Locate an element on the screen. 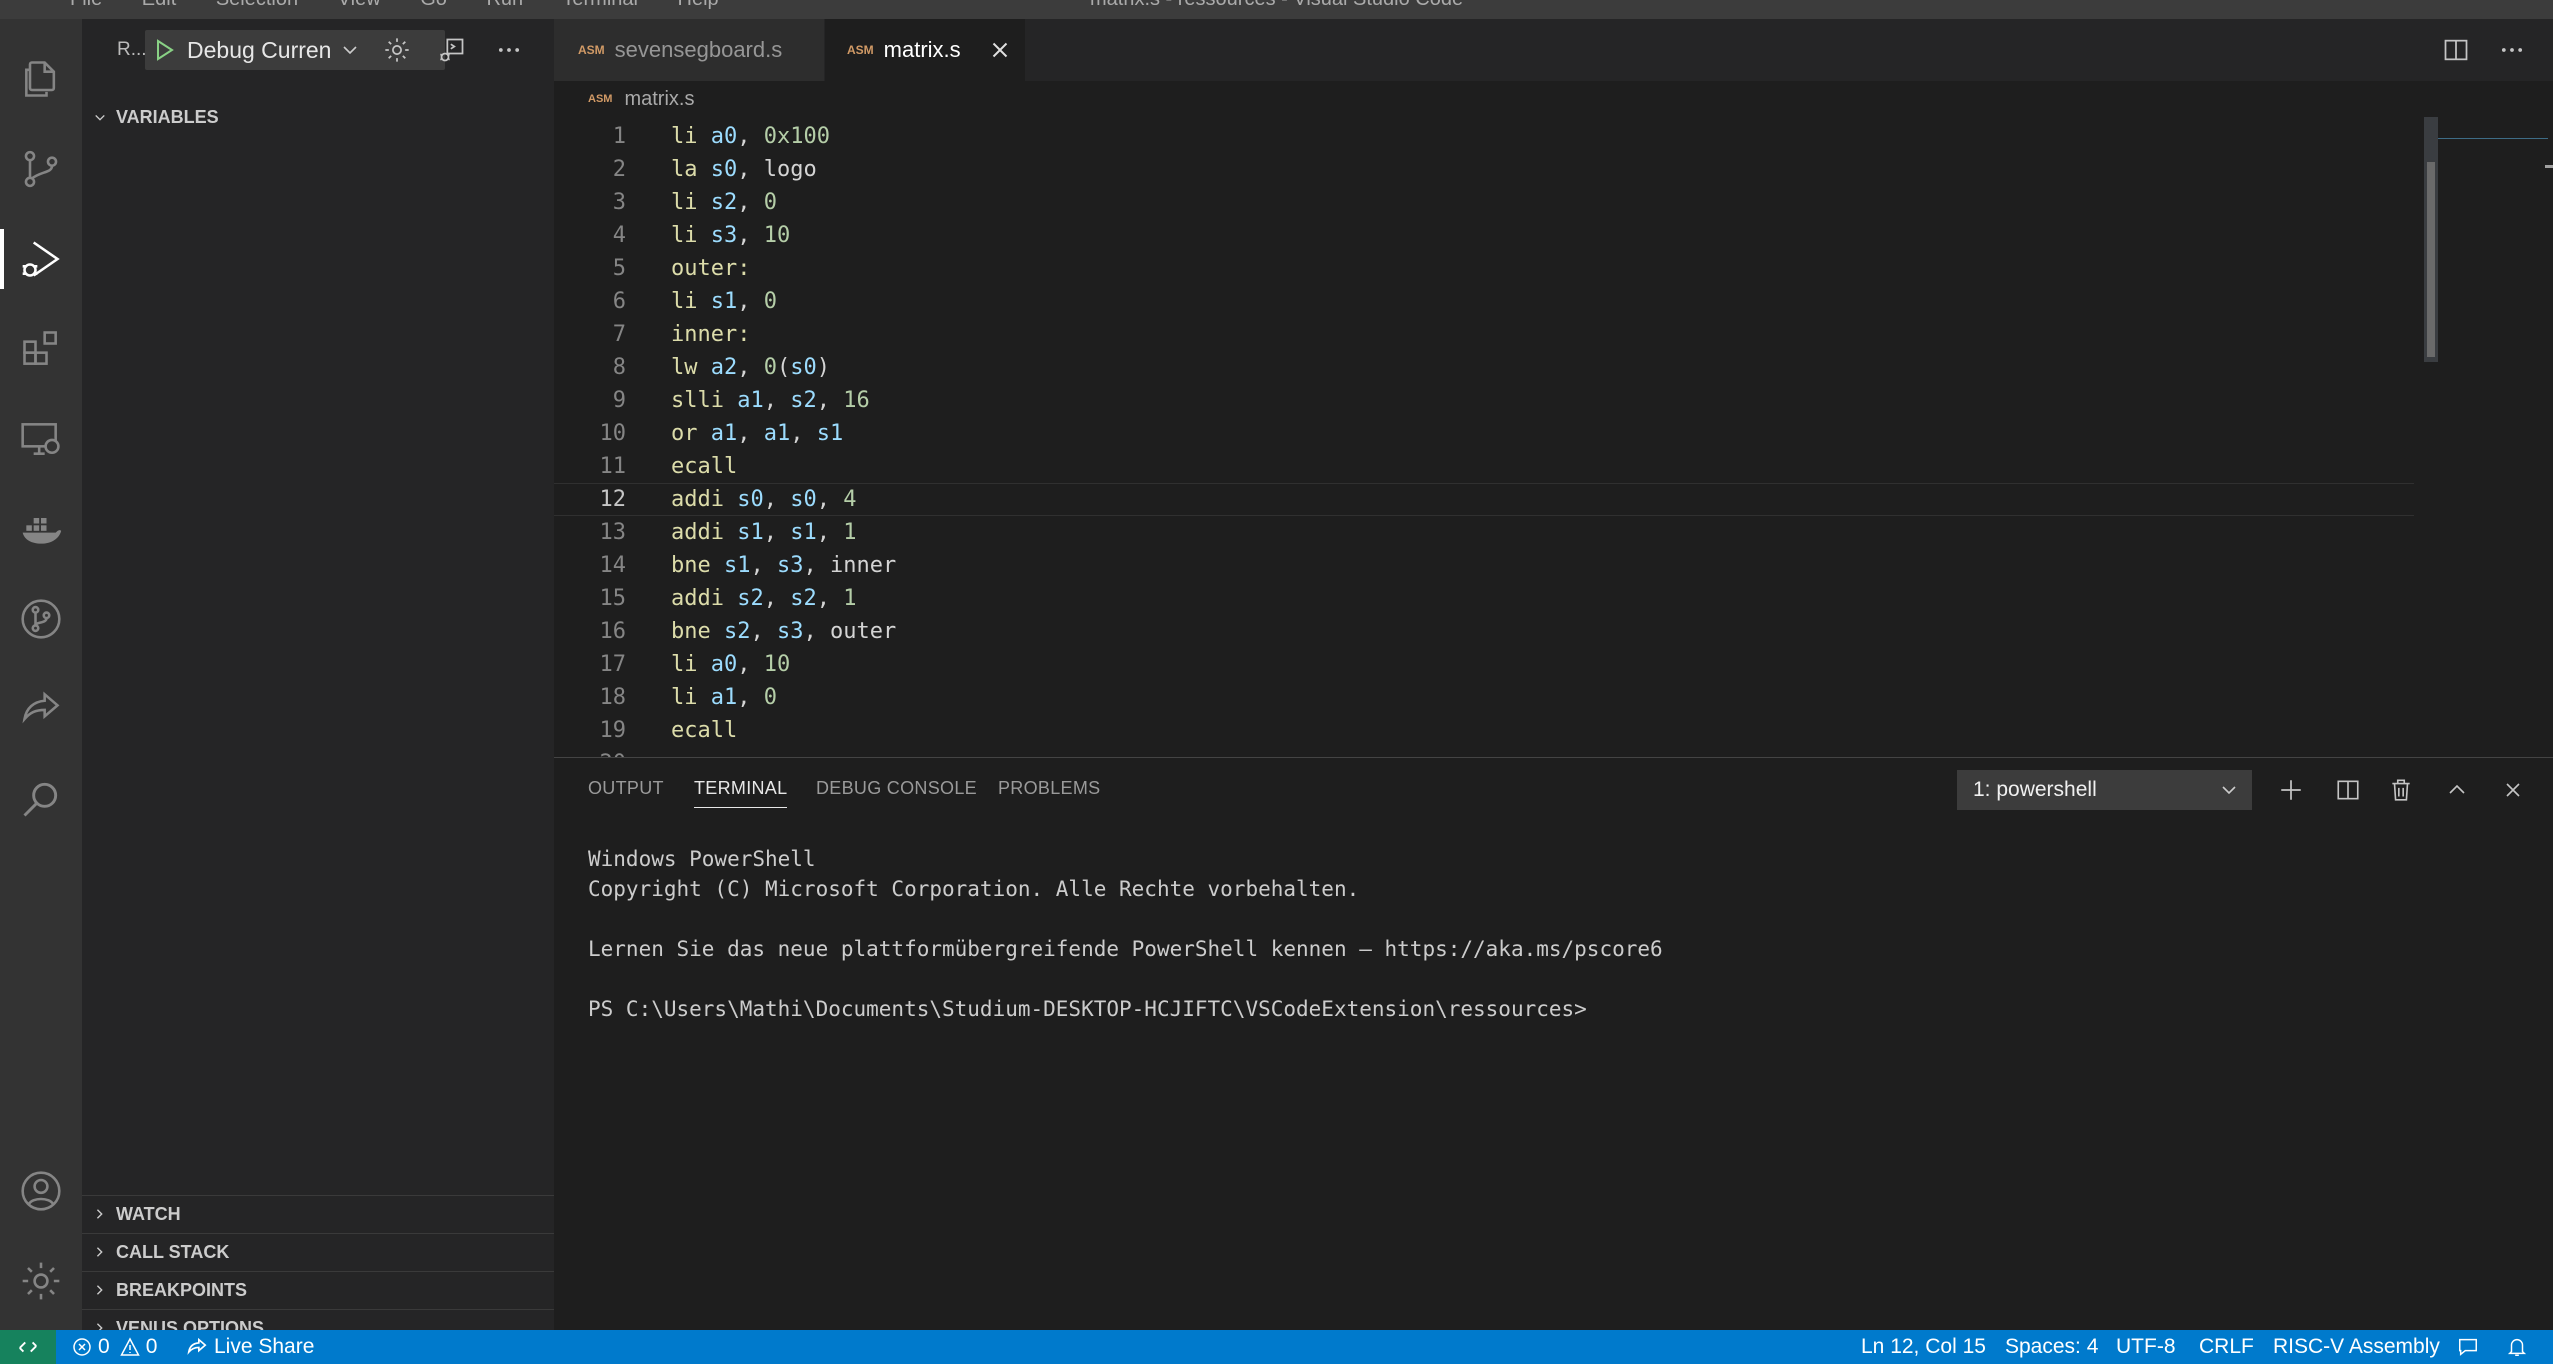  code-text: li s1, 0 is located at coordinates (724, 301).